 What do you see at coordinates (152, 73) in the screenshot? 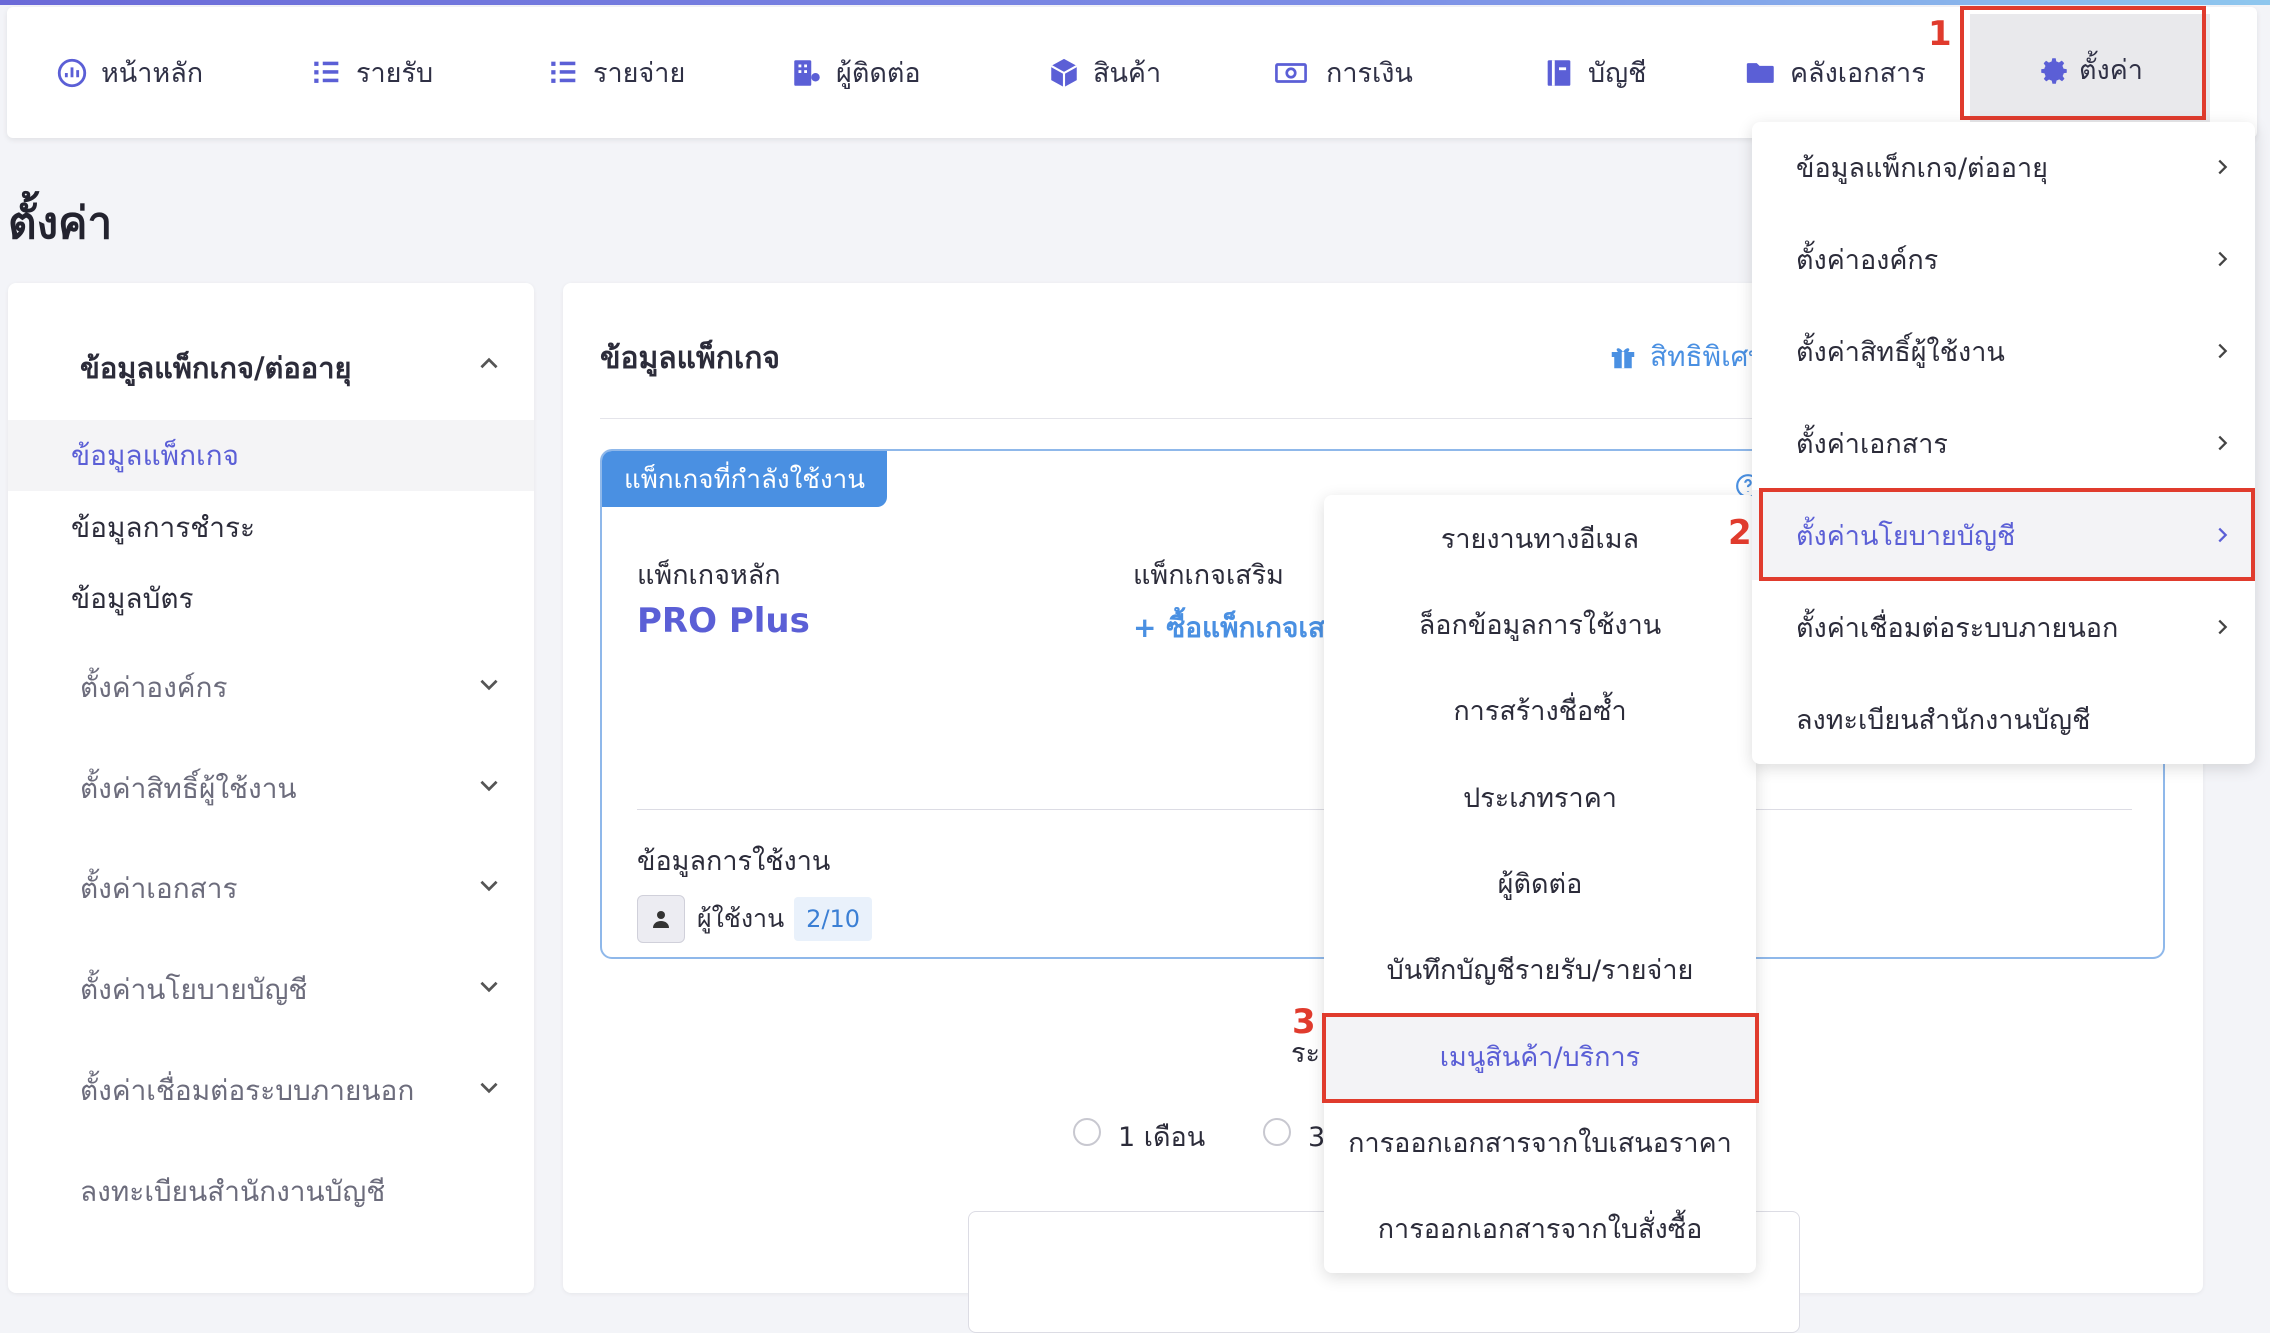
I see `nav-label: หน้าหลัก` at bounding box center [152, 73].